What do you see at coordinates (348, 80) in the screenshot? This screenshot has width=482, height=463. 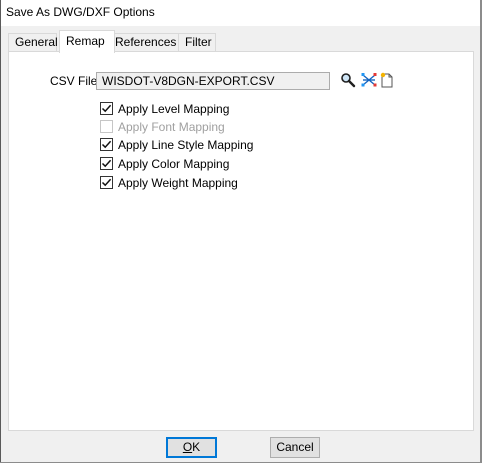 I see `browse-search-icon` at bounding box center [348, 80].